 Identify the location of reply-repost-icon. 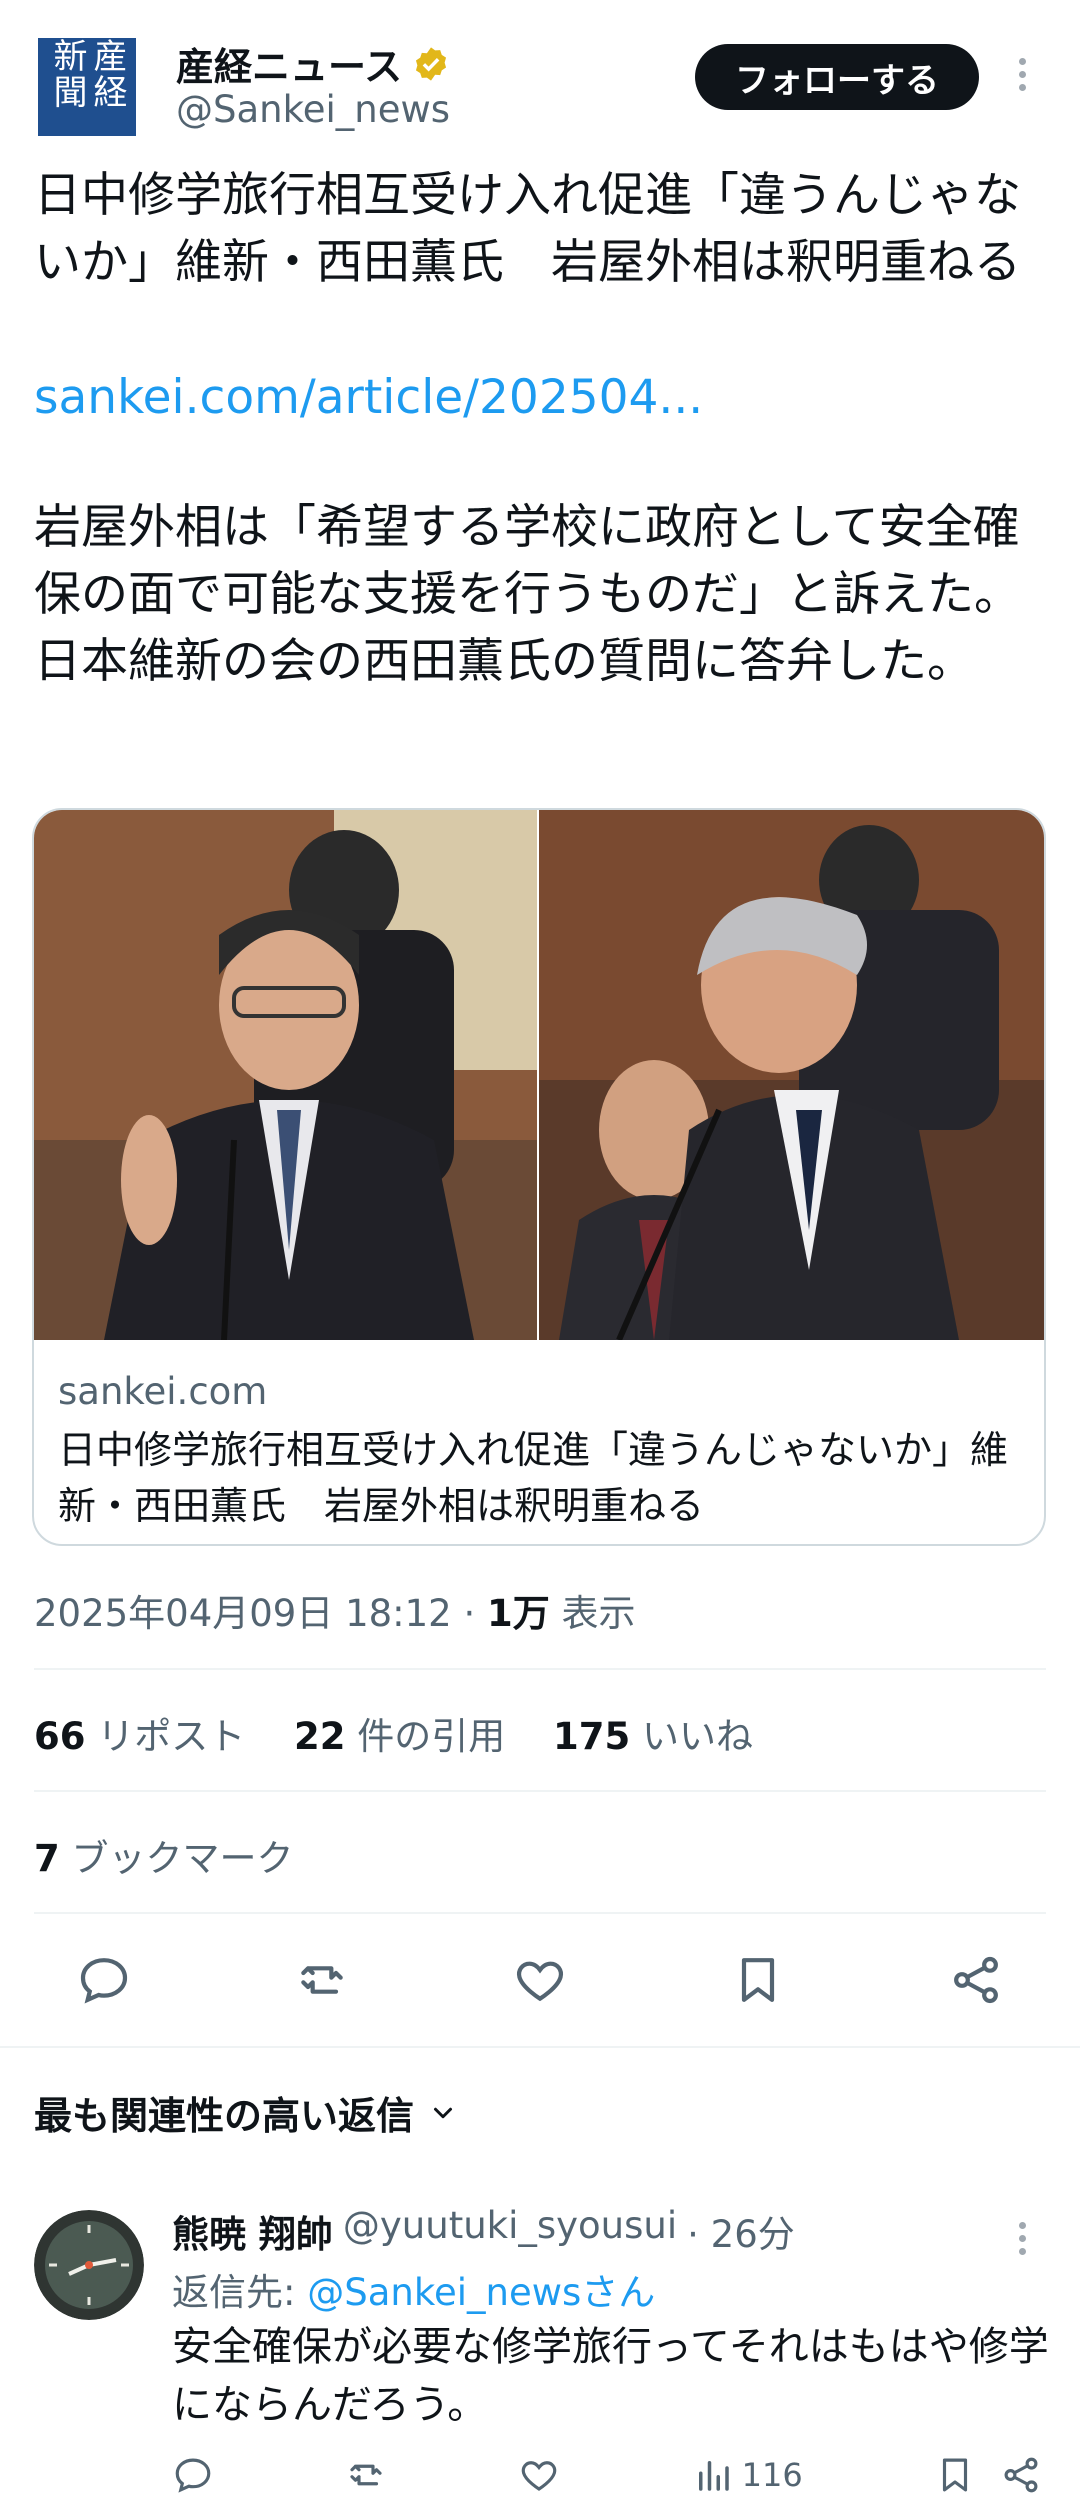
(366, 2475).